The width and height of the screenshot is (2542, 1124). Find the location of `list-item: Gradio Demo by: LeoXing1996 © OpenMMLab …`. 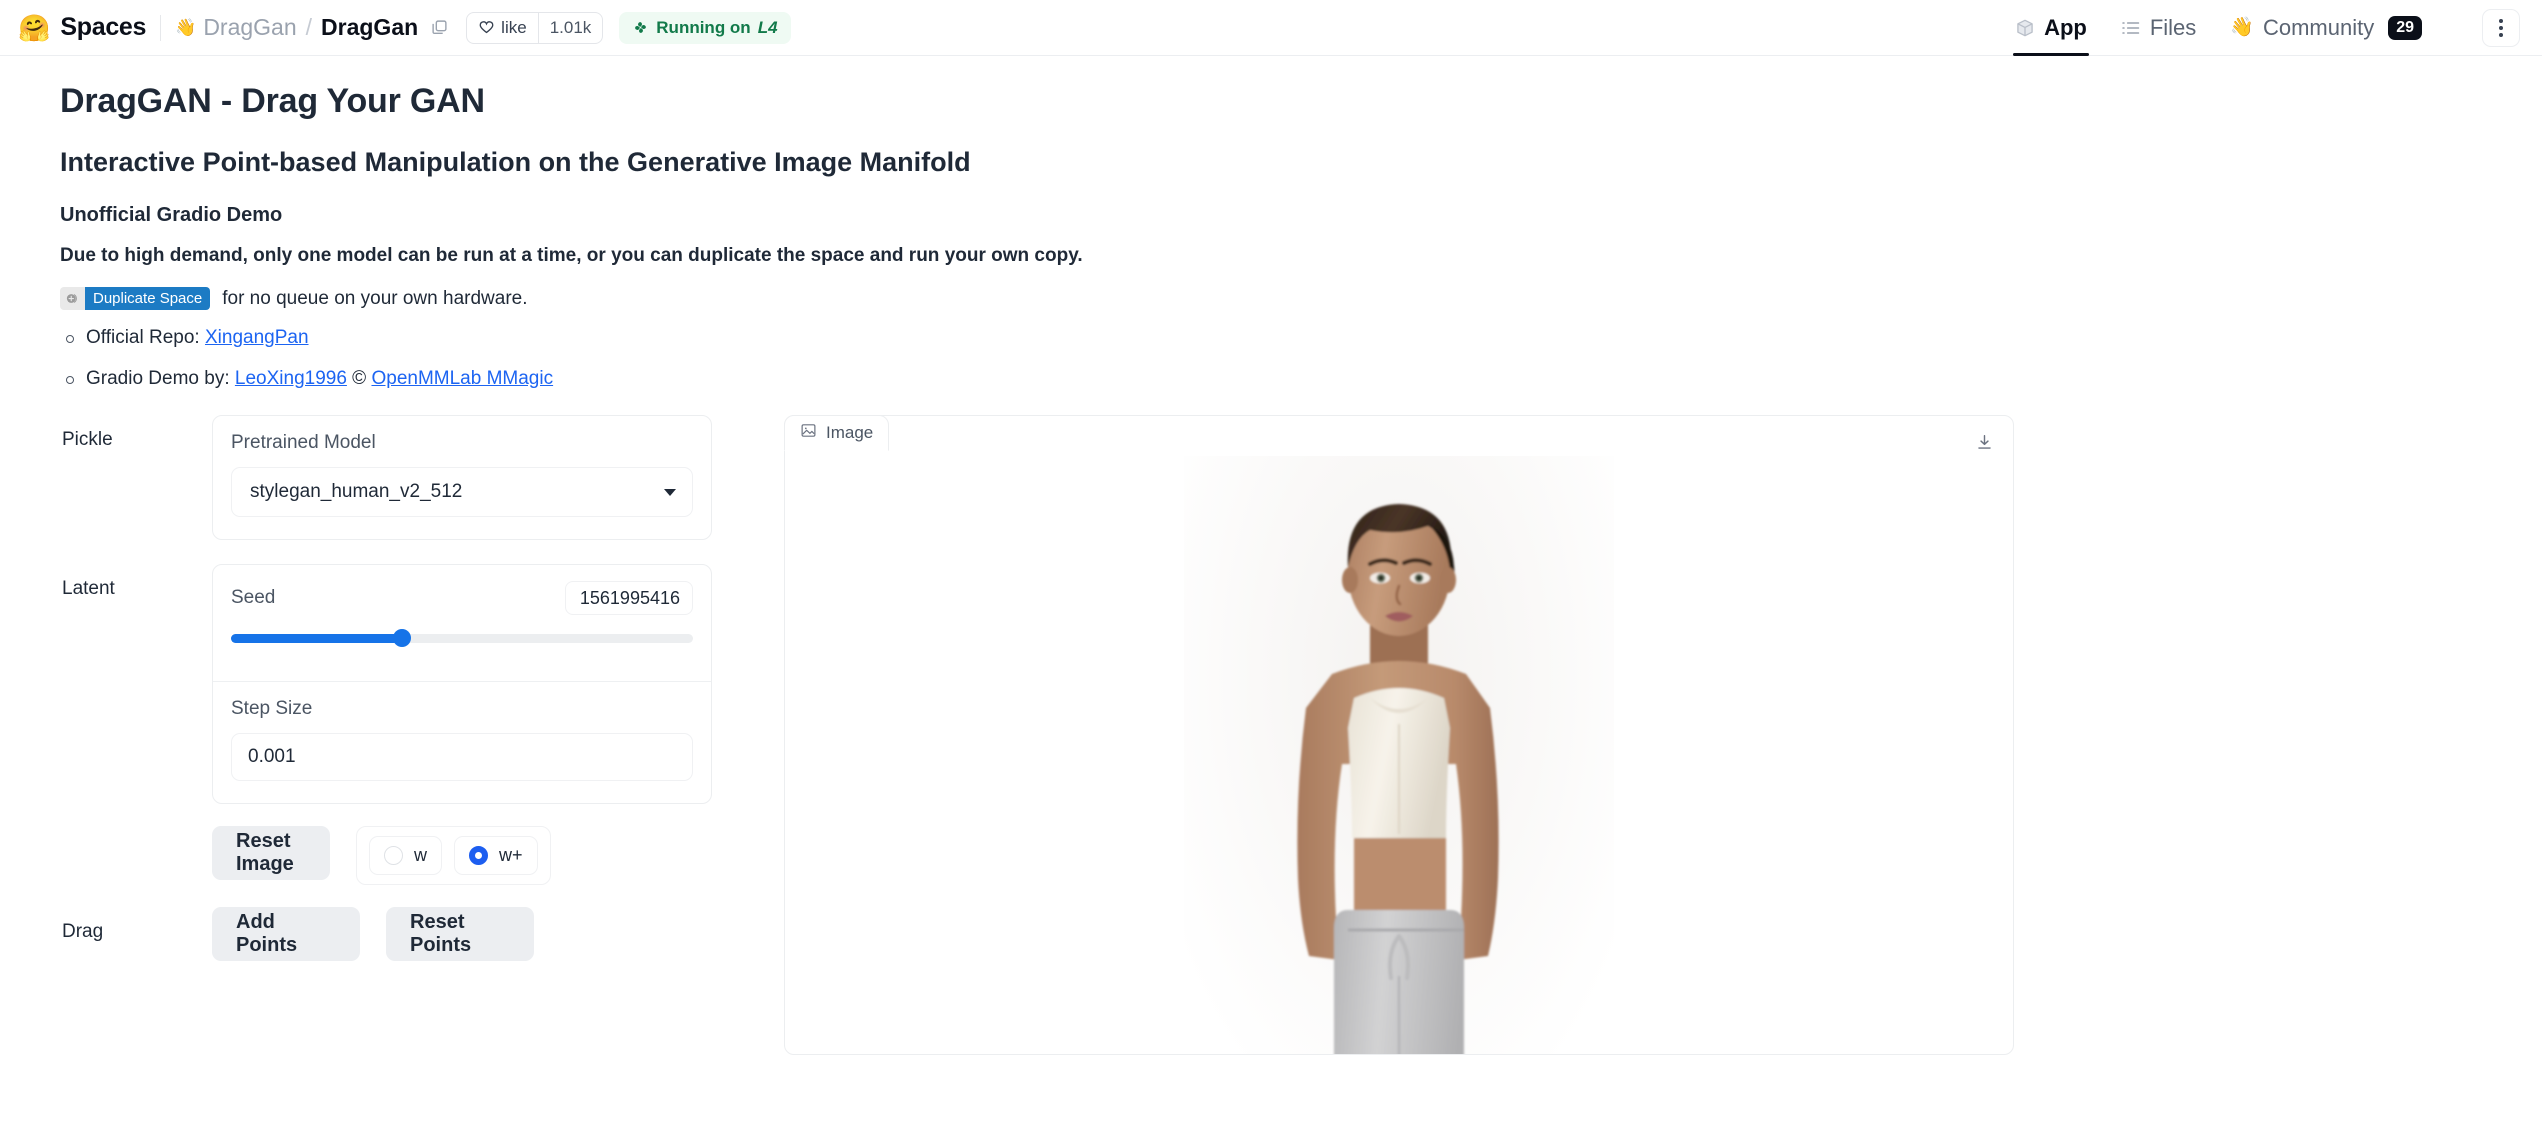

list-item: Gradio Demo by: LeoXing1996 © OpenMMLab … is located at coordinates (1301, 379).